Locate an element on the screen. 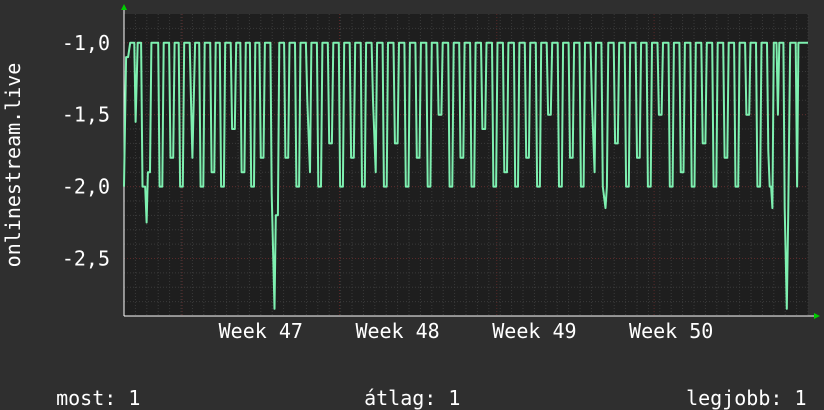 This screenshot has width=824, height=410. legend-max: legjobb: 1 is located at coordinates (734, 386).